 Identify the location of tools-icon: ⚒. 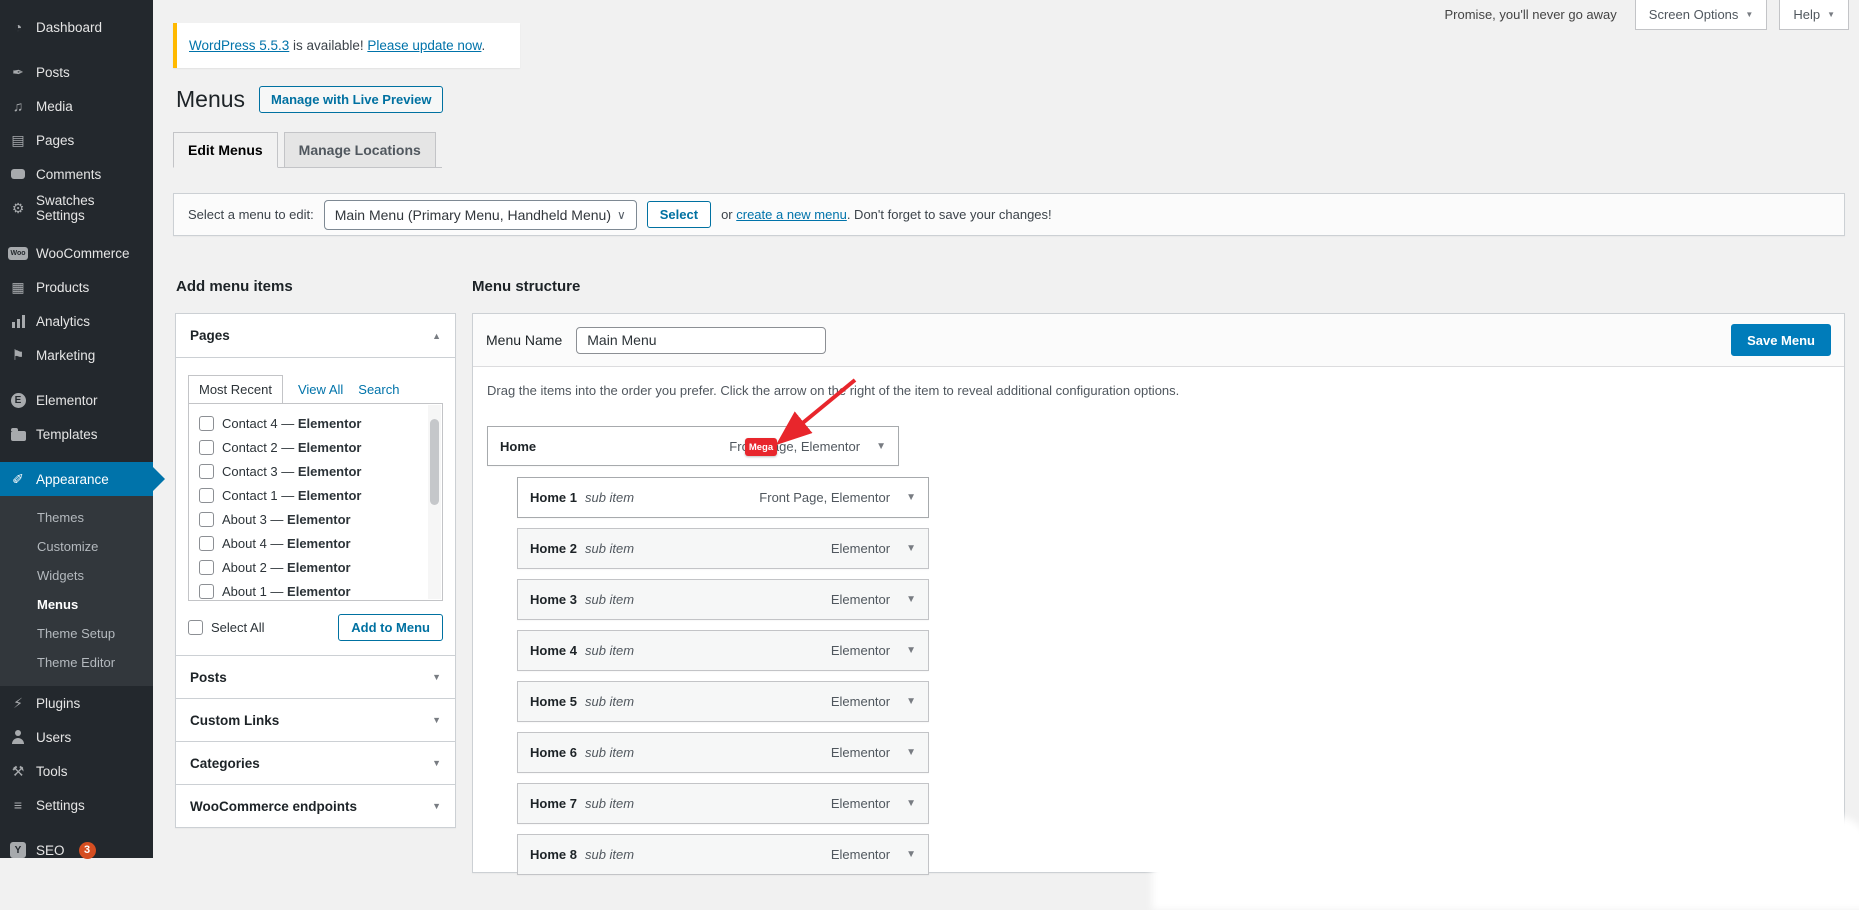
(18, 770).